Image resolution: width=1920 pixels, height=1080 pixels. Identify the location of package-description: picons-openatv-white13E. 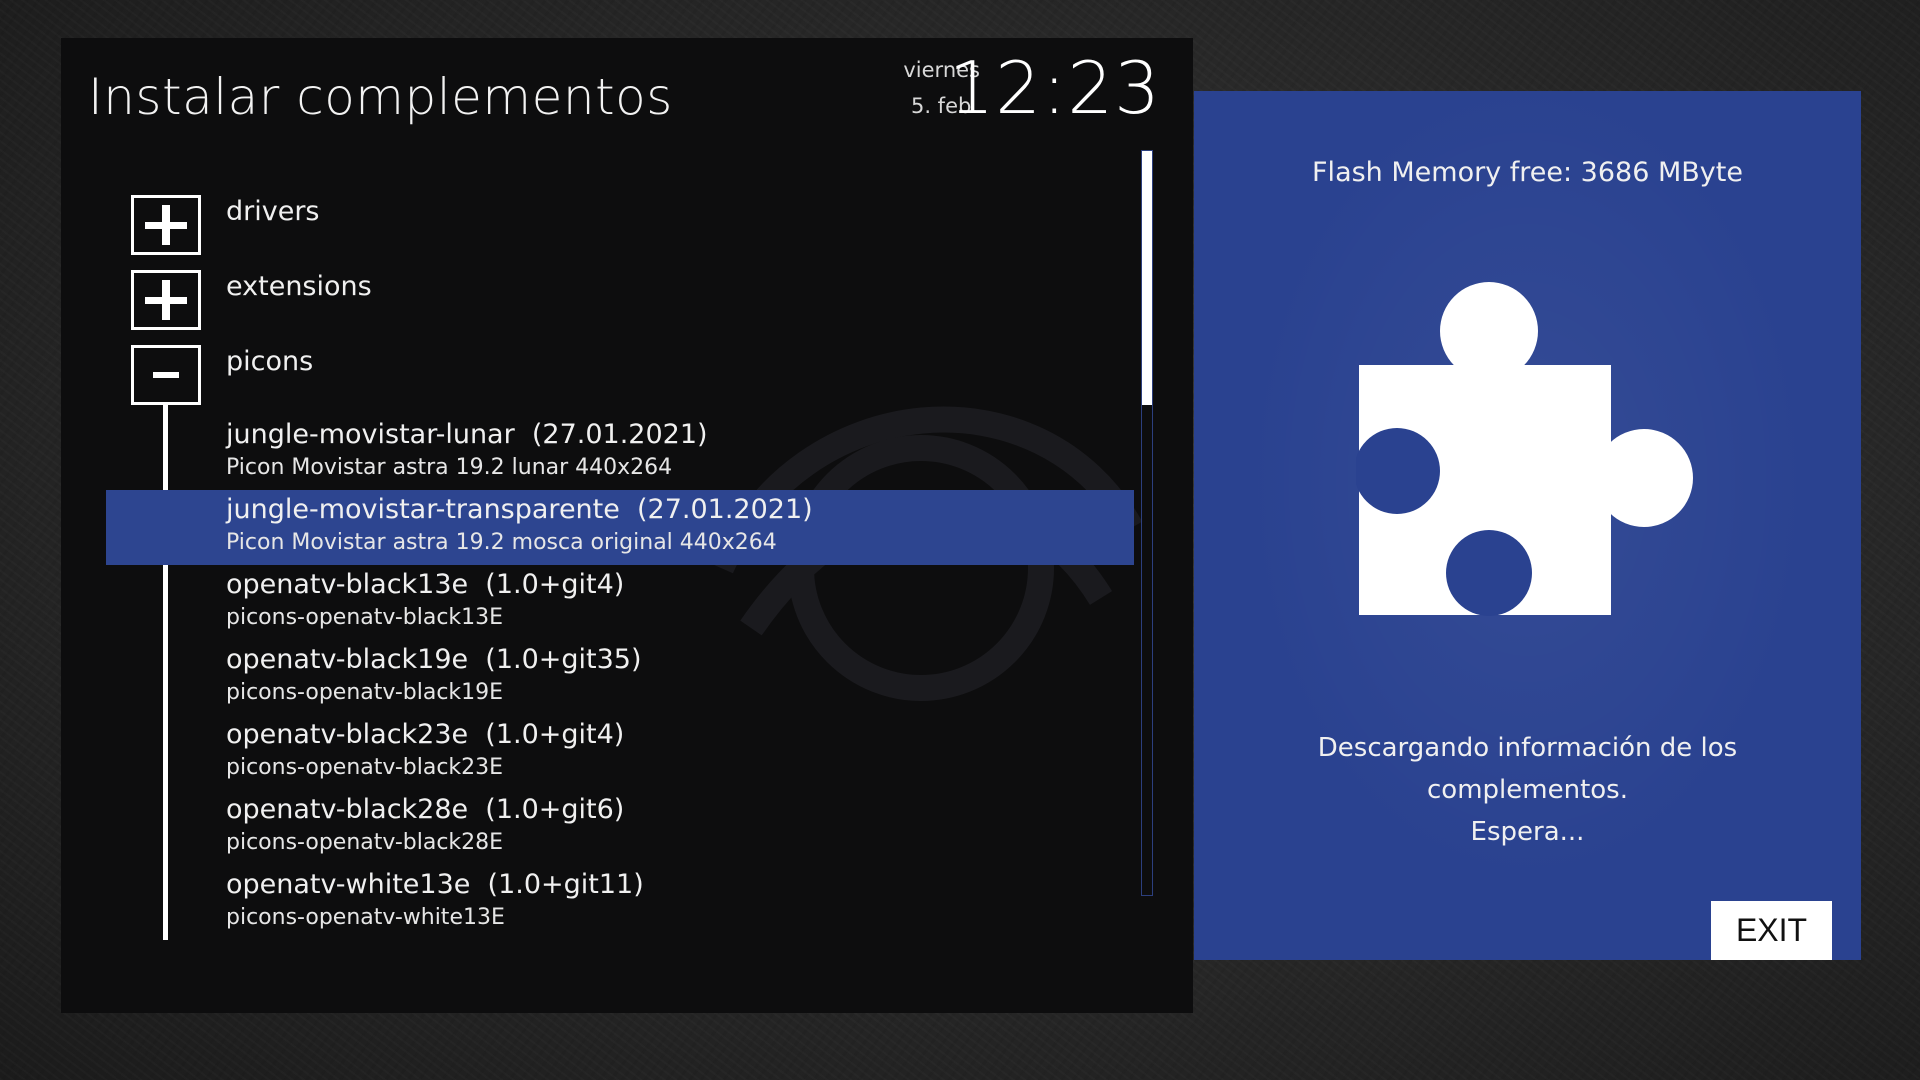
(365, 917).